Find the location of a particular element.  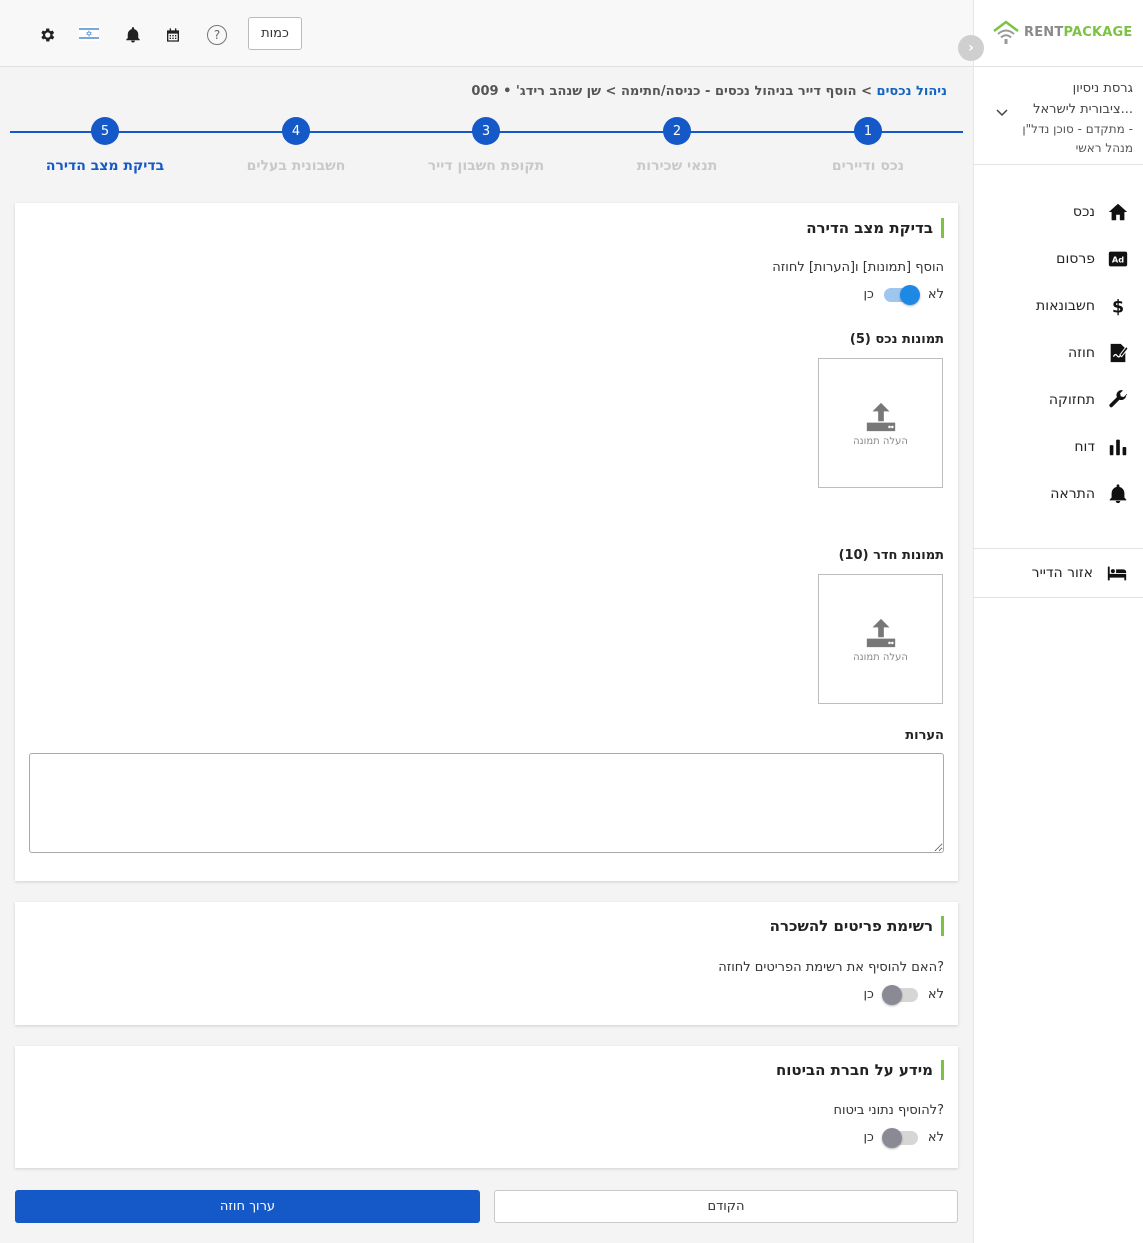

sidebar-item-label: חוזה is located at coordinates (1081, 352).